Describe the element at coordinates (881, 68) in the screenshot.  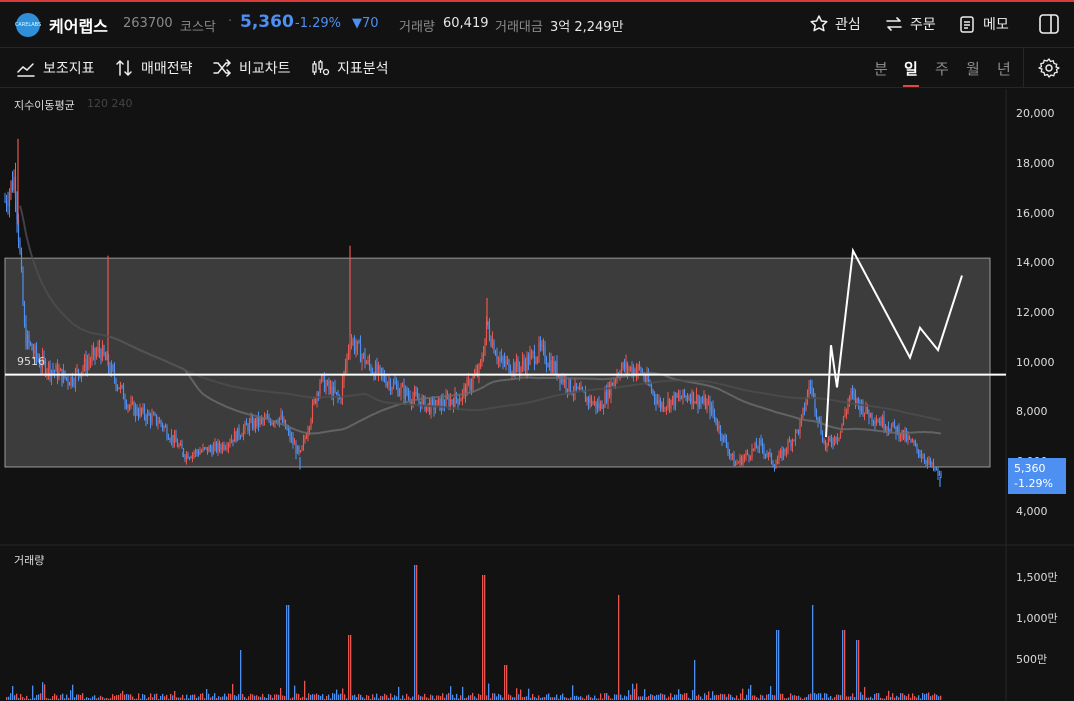
I see `period-minute: 분` at that location.